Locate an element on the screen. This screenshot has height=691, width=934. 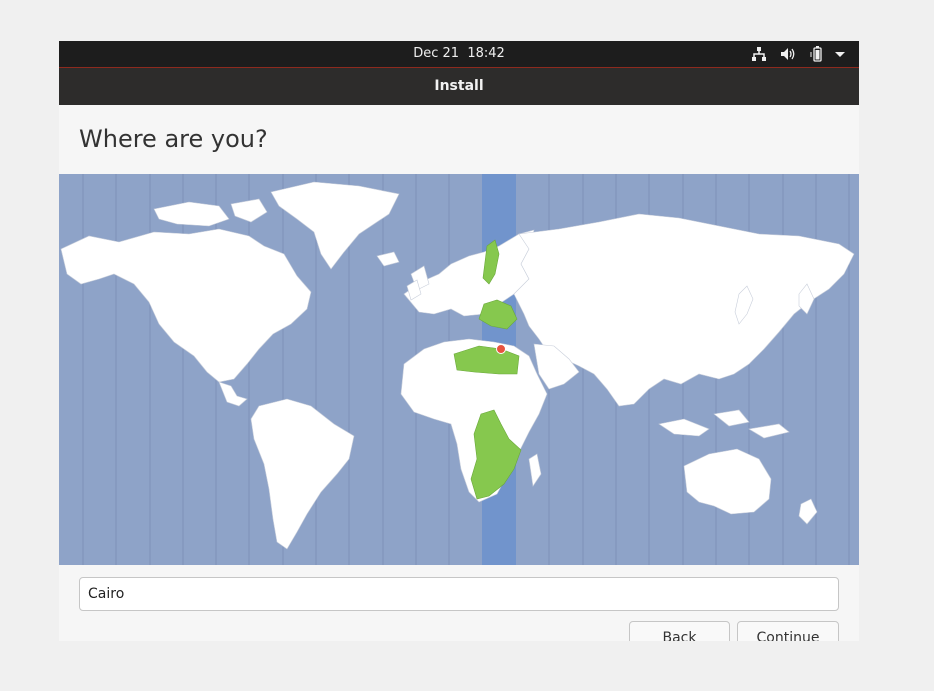
clock: Dec 21 18:42 is located at coordinates (459, 53).